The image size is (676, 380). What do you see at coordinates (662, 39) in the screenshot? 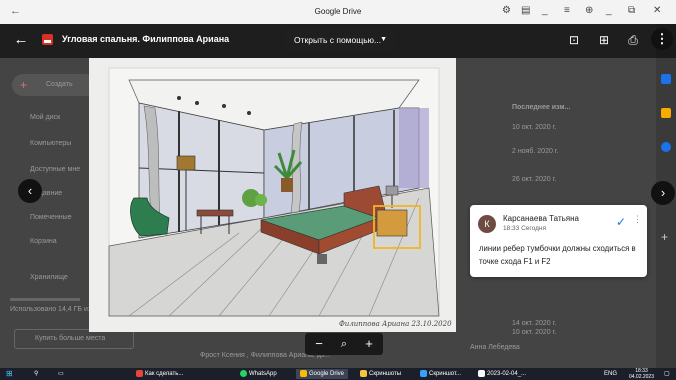
I see `more-actions-icon: ⋮` at bounding box center [662, 39].